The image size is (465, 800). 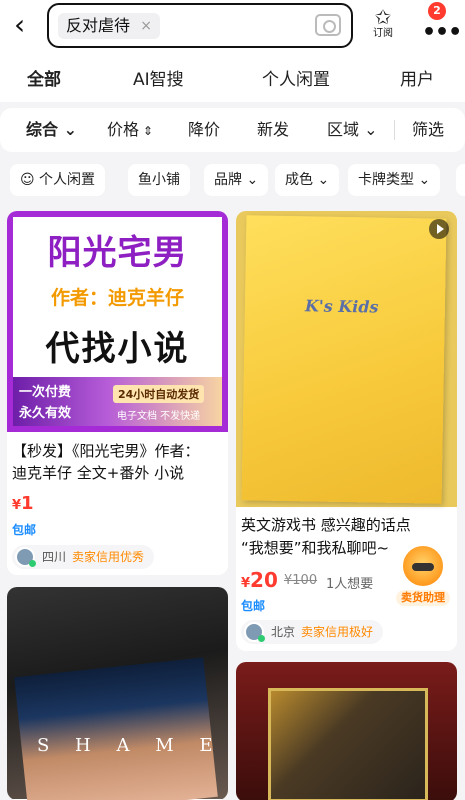 I want to click on chip-condition: 成色 ⌄, so click(x=307, y=180).